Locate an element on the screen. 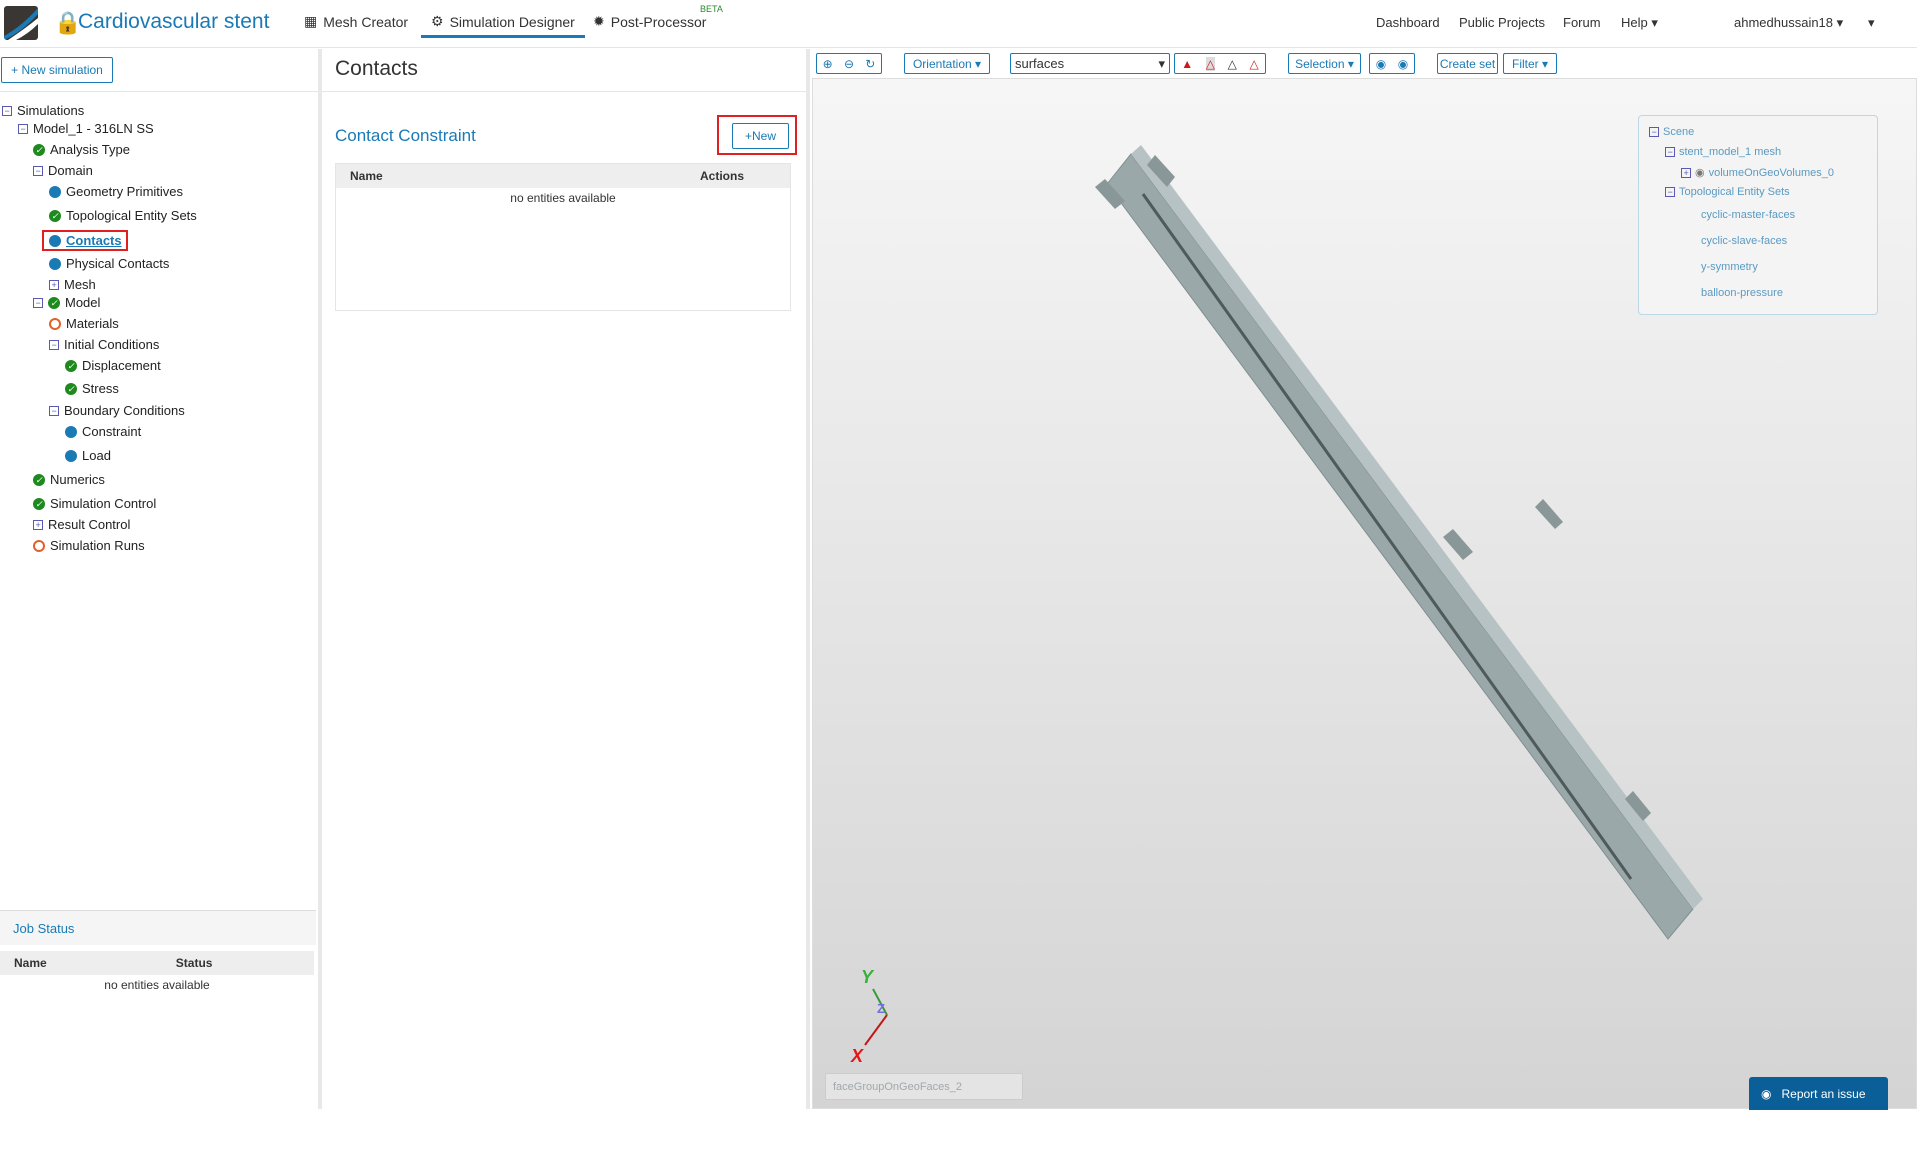  middle-splitter is located at coordinates (808, 579).